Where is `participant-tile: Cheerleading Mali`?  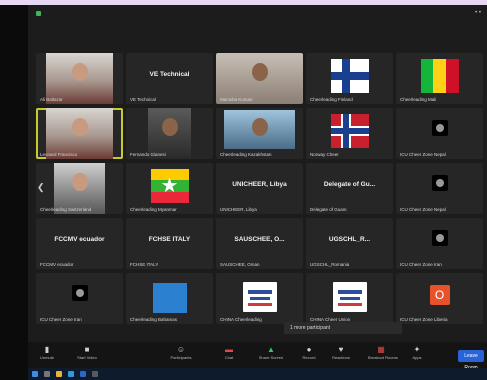
participant-tile: Cheerleading Mali is located at coordinates (439, 78).